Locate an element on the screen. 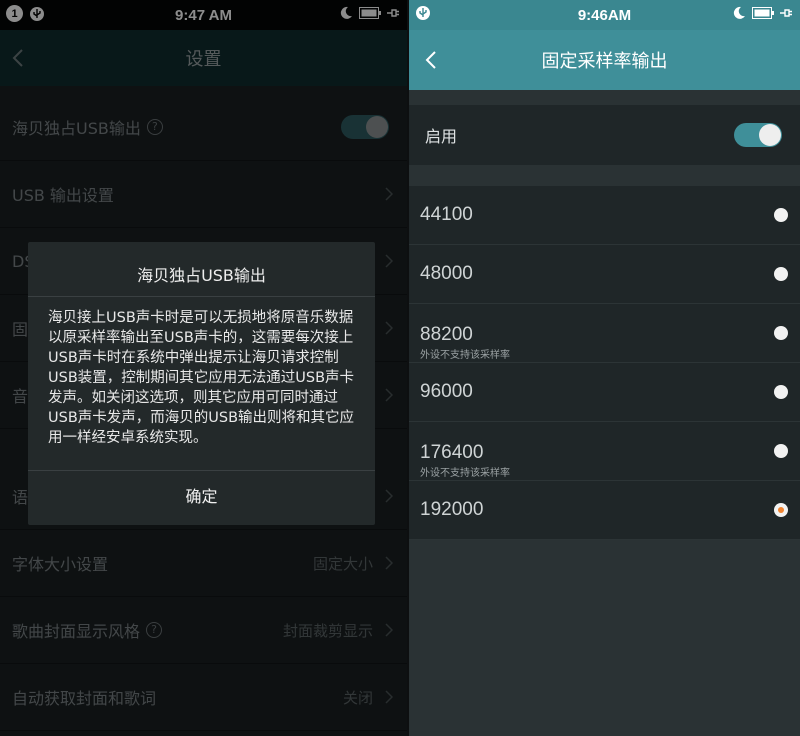 This screenshot has width=800, height=736. battery-icon is located at coordinates (763, 13).